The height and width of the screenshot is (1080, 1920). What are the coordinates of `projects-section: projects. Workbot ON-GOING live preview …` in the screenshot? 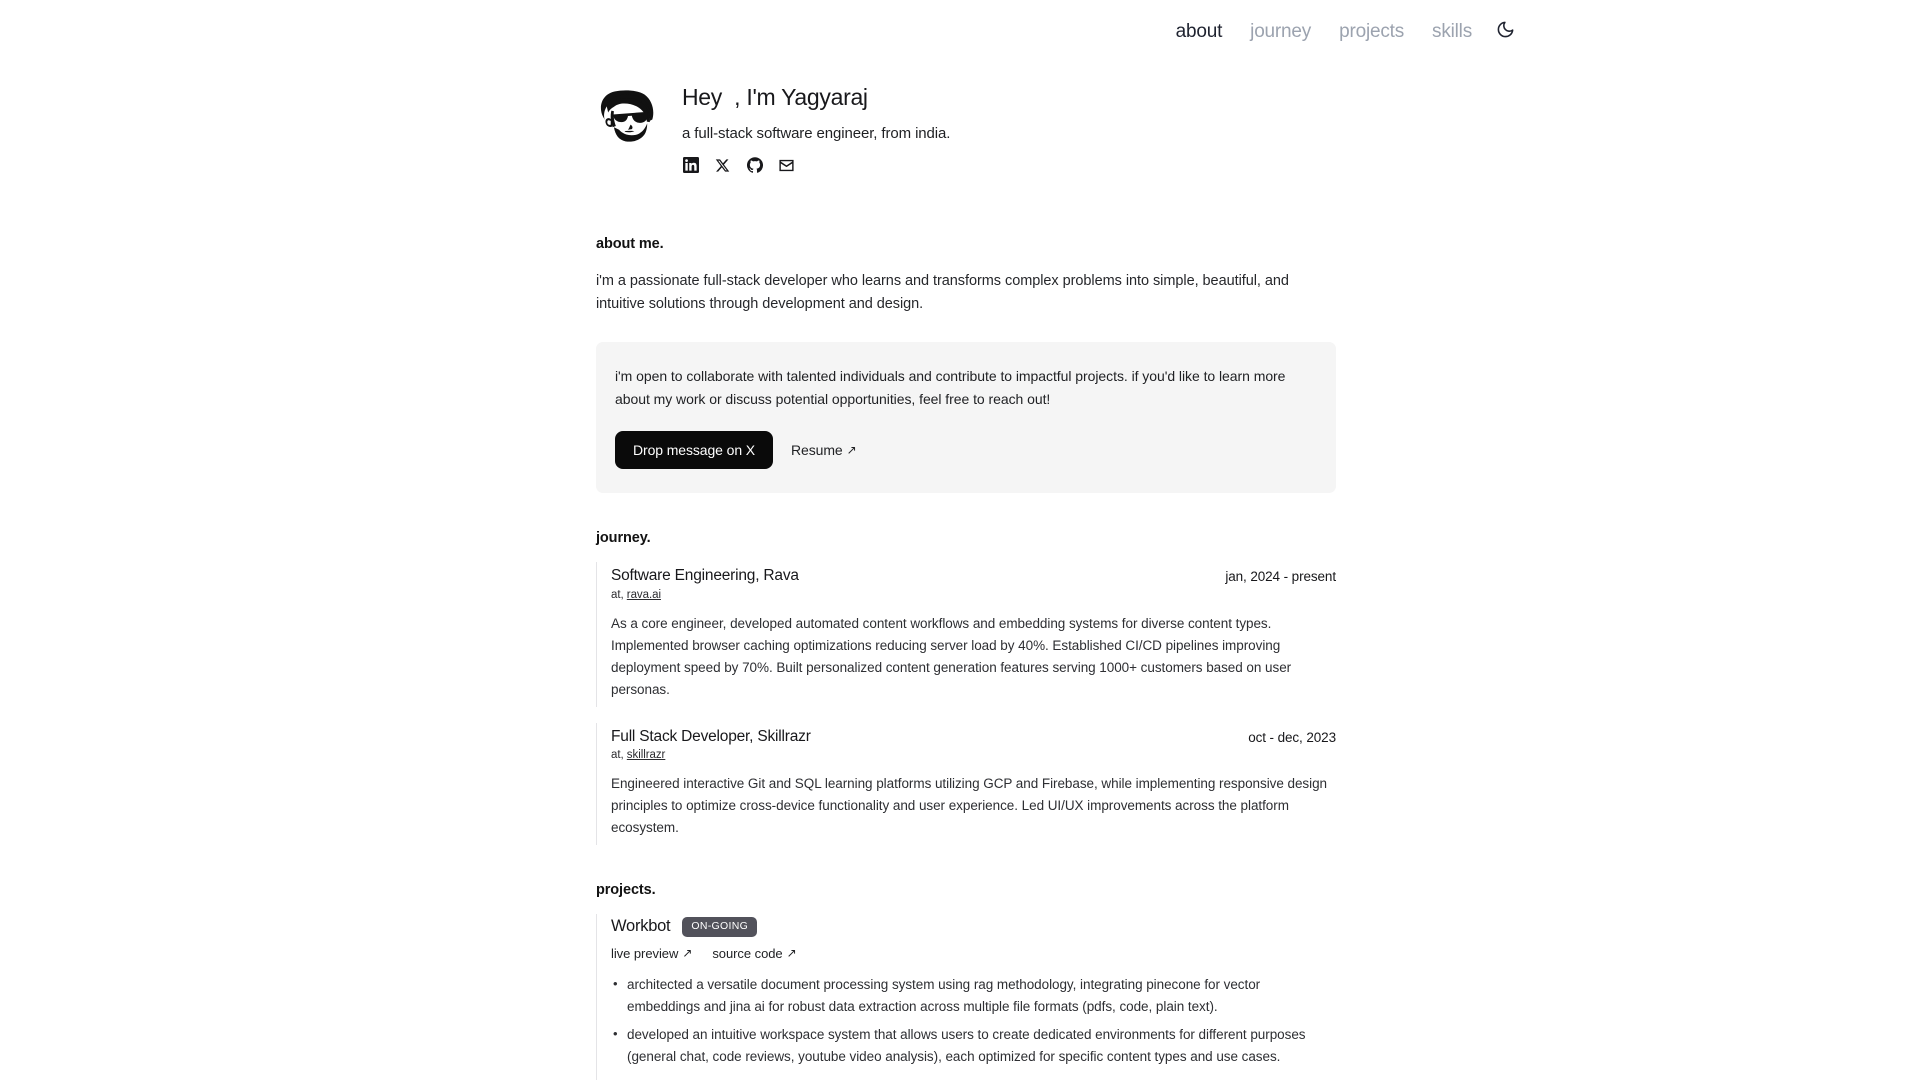 It's located at (966, 981).